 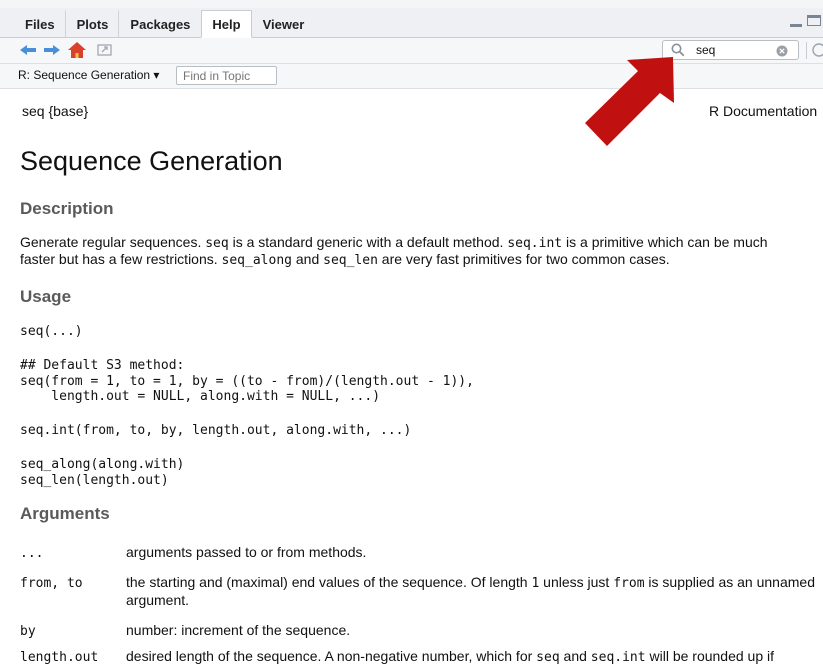 I want to click on tab-files: Files, so click(x=40, y=23).